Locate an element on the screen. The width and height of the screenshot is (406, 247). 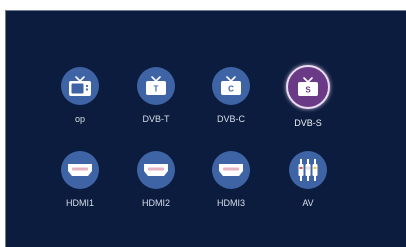
source-tile-av: AV is located at coordinates (308, 189).